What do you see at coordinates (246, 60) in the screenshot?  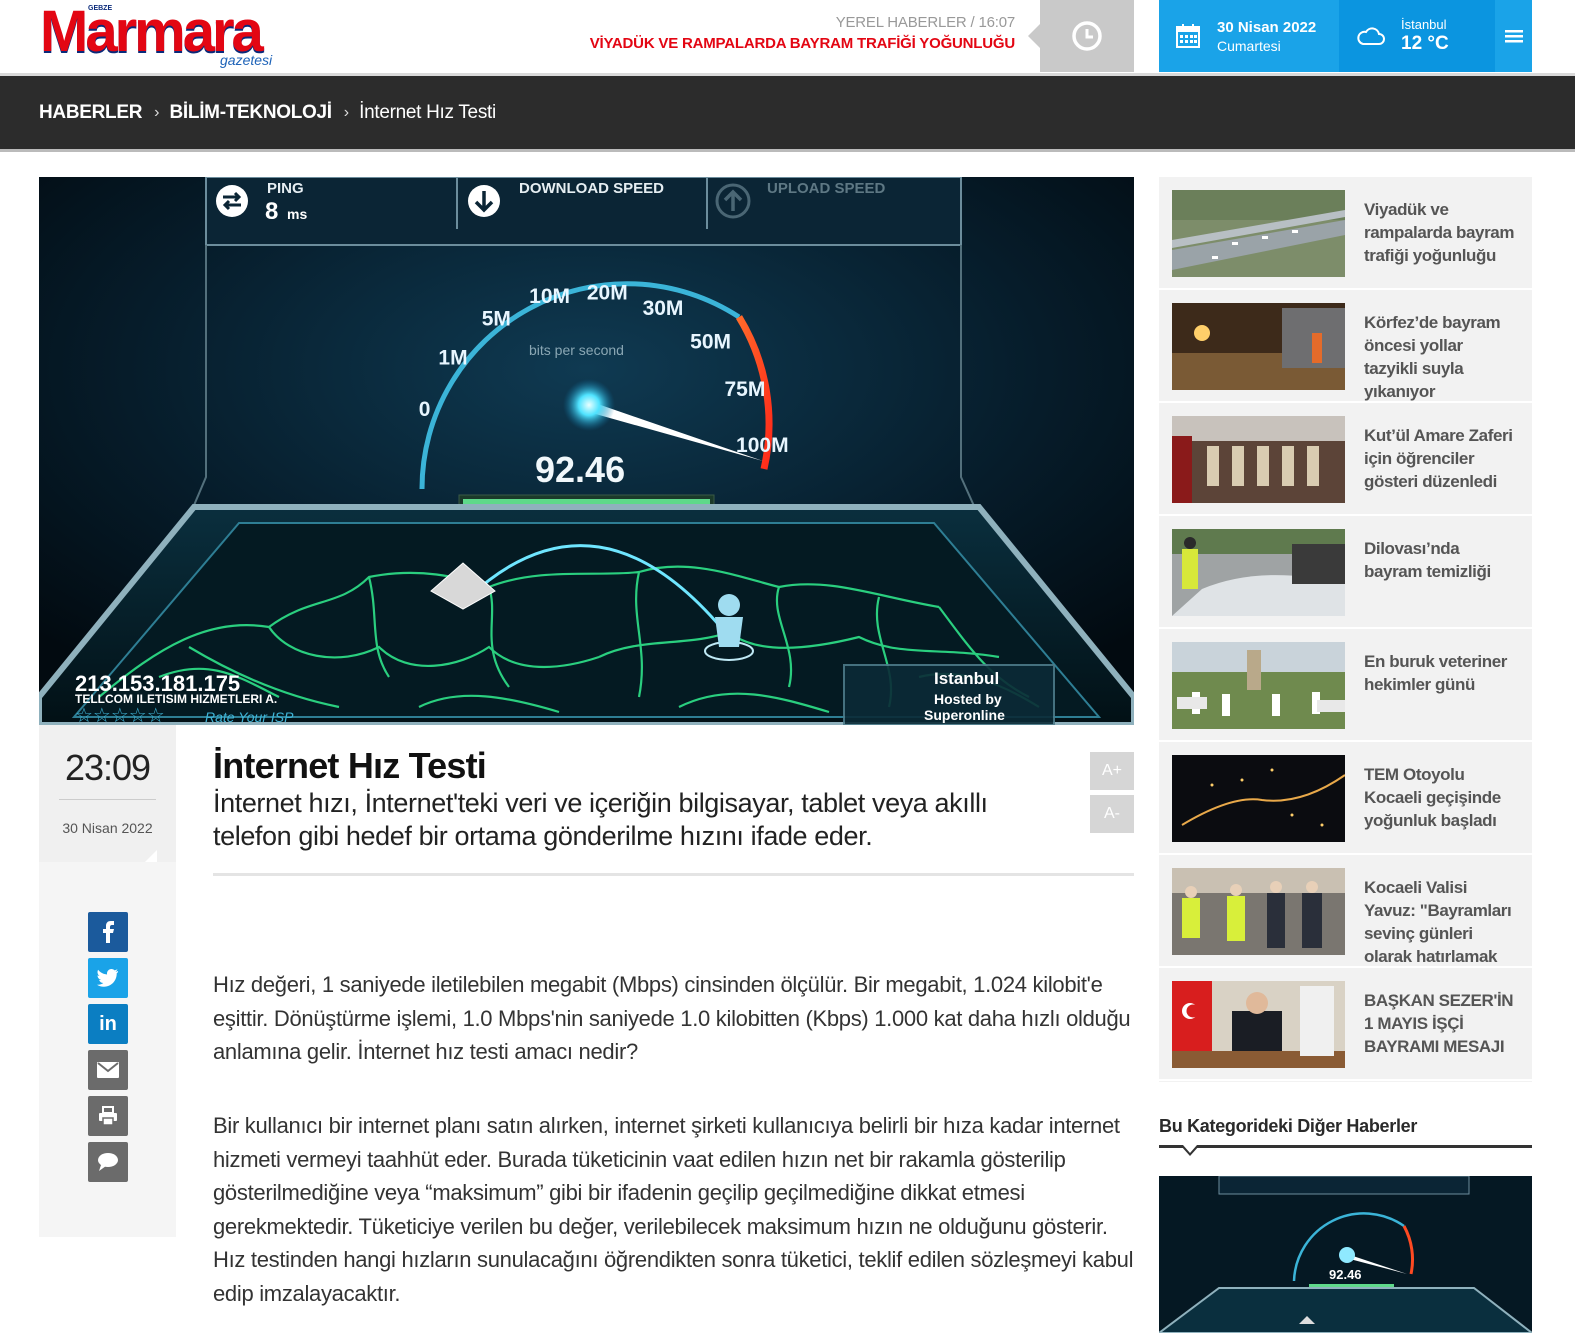 I see `logo-subtitle: gazetesi` at bounding box center [246, 60].